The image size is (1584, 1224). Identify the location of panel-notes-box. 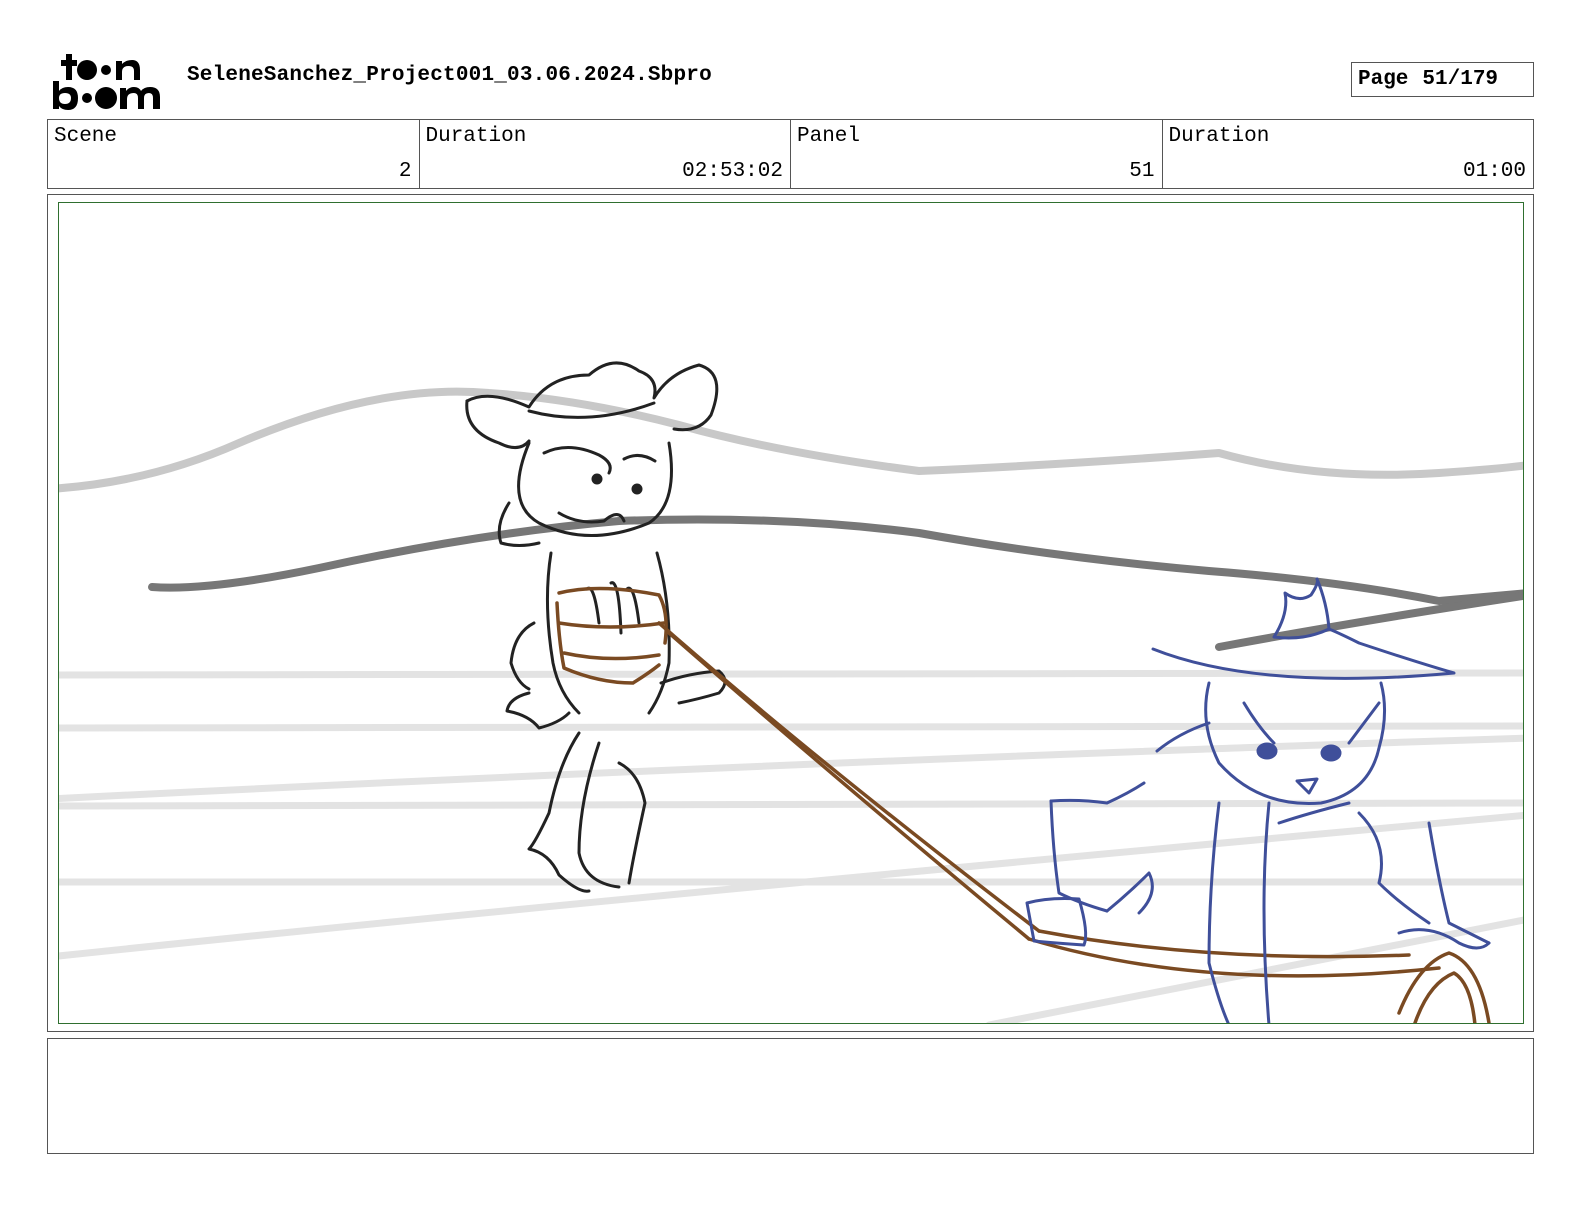
(790, 1096).